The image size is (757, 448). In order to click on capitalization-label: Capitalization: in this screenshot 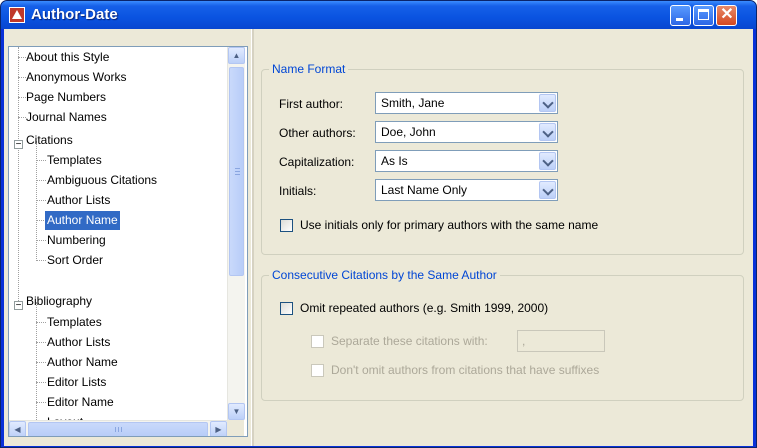, I will do `click(317, 162)`.